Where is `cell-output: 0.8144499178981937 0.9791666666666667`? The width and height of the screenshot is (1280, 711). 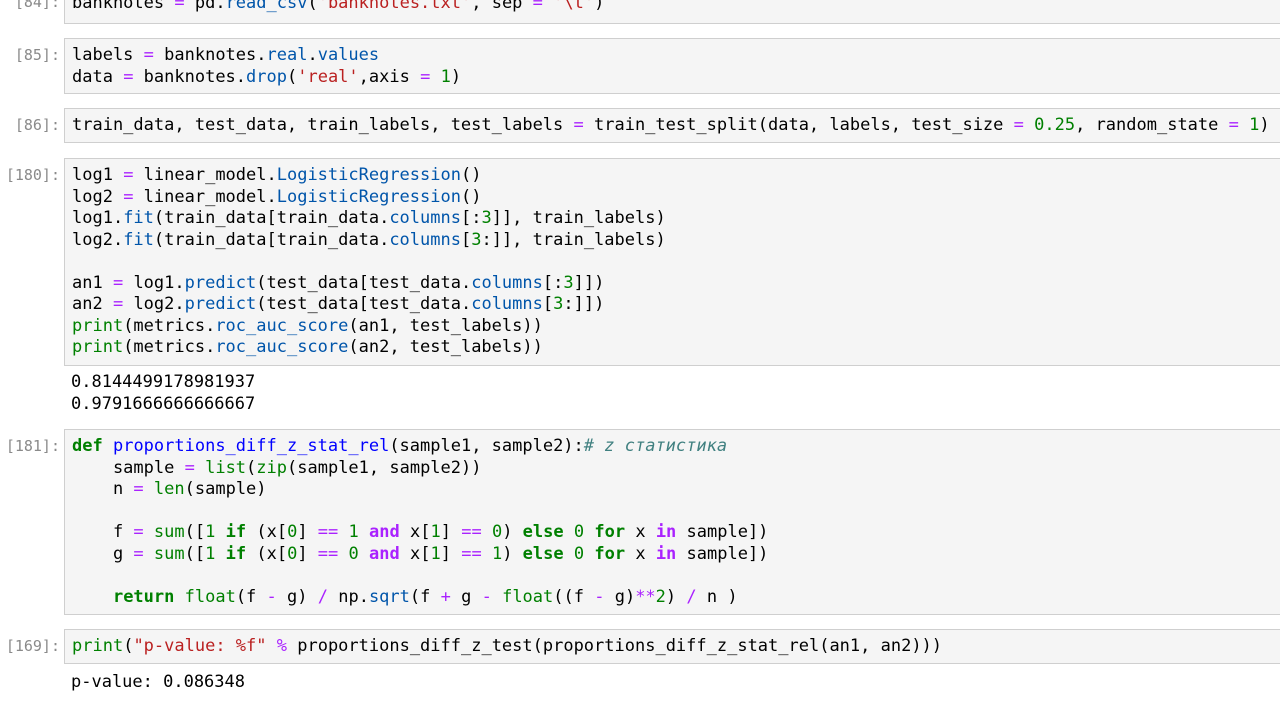 cell-output: 0.8144499178981937 0.9791666666666667 is located at coordinates (675, 393).